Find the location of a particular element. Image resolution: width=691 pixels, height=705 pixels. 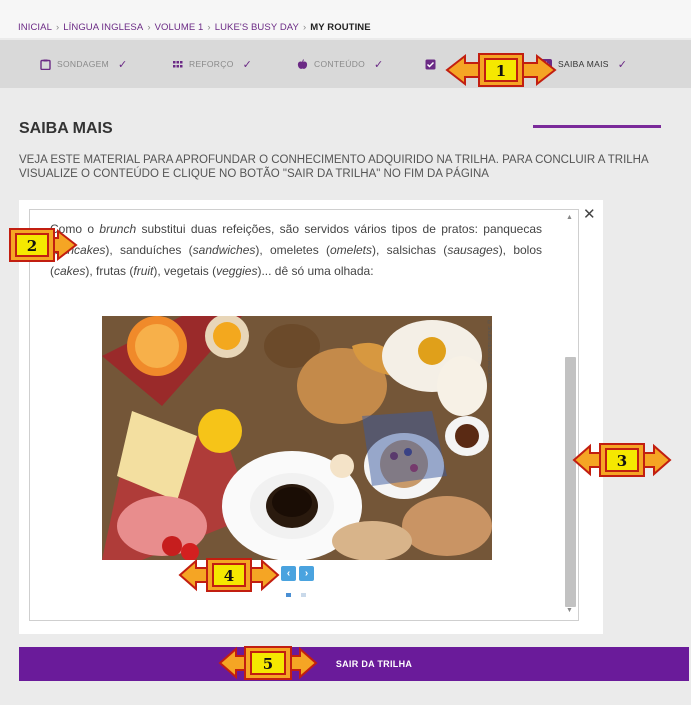

callout-number: 3 is located at coordinates (622, 461).